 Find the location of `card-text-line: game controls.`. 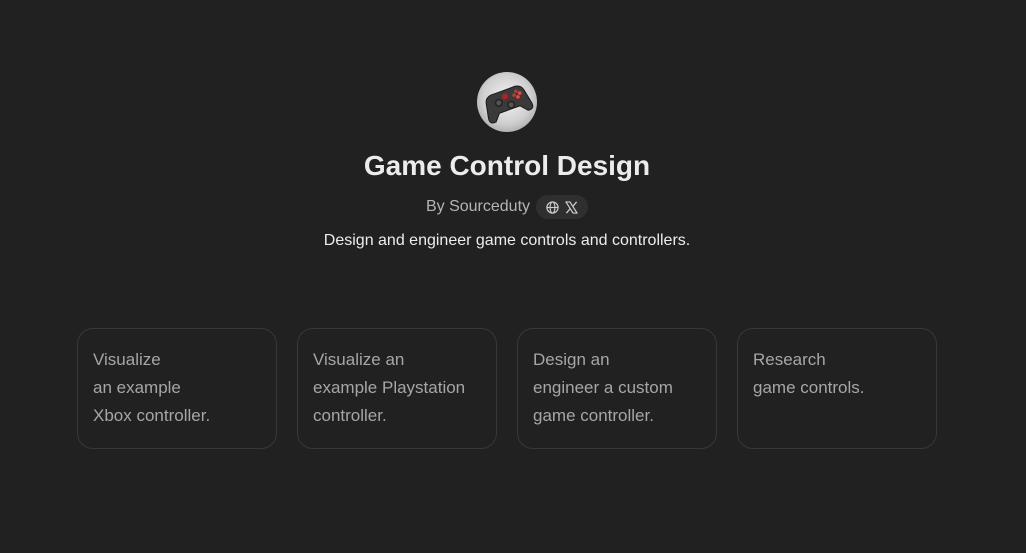

card-text-line: game controls. is located at coordinates (809, 387).